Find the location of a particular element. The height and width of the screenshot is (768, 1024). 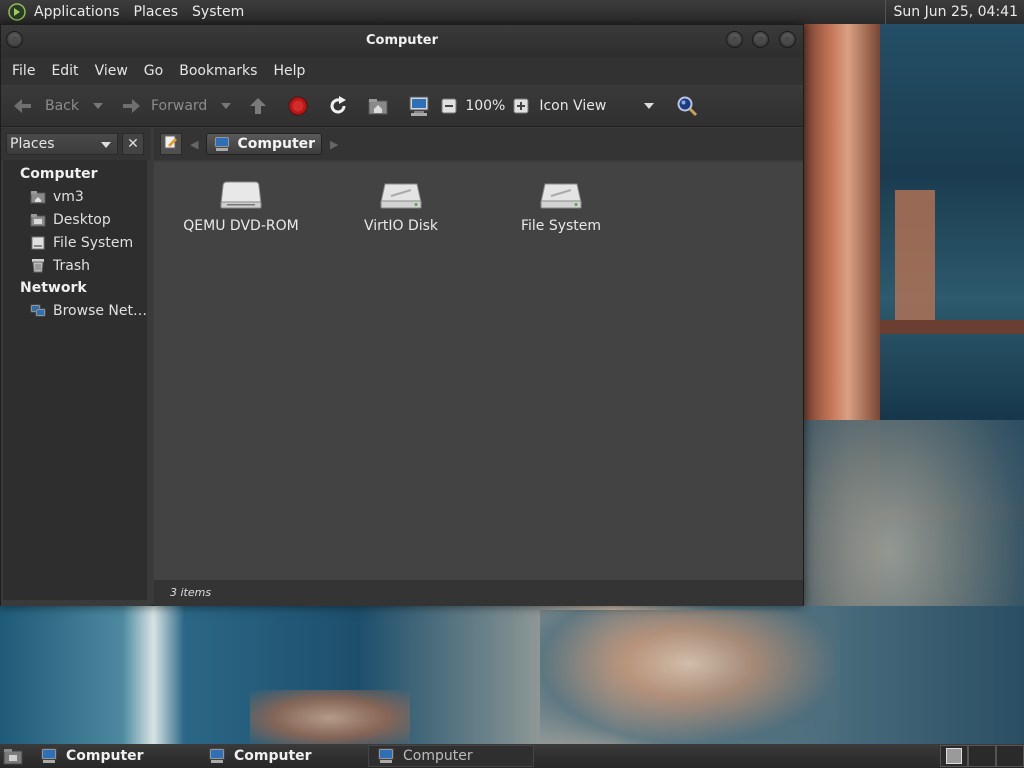

home-folder-icon is located at coordinates (38, 197).